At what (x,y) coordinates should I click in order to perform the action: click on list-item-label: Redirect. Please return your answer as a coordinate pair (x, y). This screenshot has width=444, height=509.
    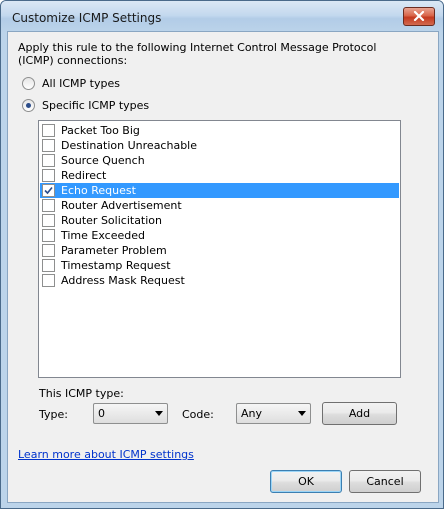
    Looking at the image, I should click on (84, 175).